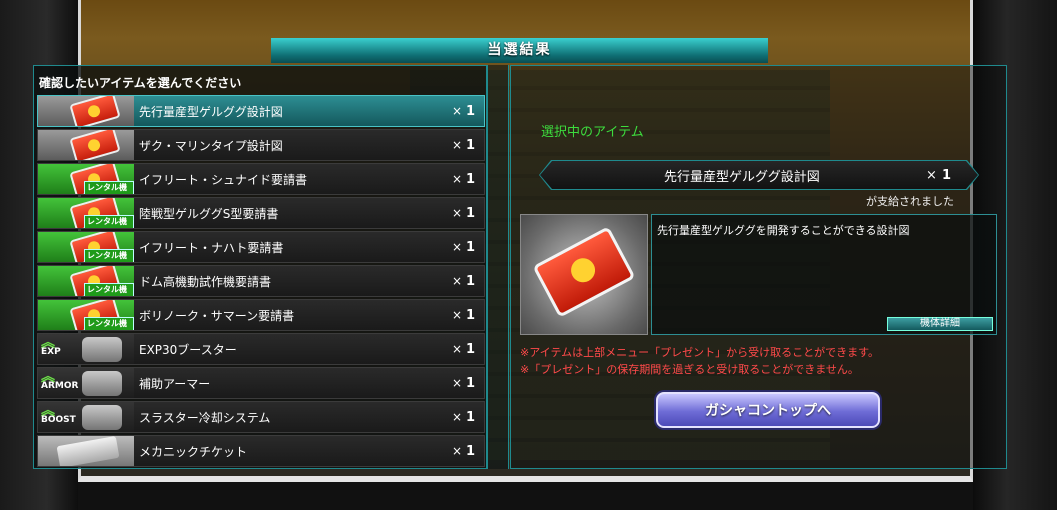 Image resolution: width=1057 pixels, height=510 pixels. Describe the element at coordinates (205, 417) in the screenshot. I see `item-row-name: スラスター冷却システム` at that location.